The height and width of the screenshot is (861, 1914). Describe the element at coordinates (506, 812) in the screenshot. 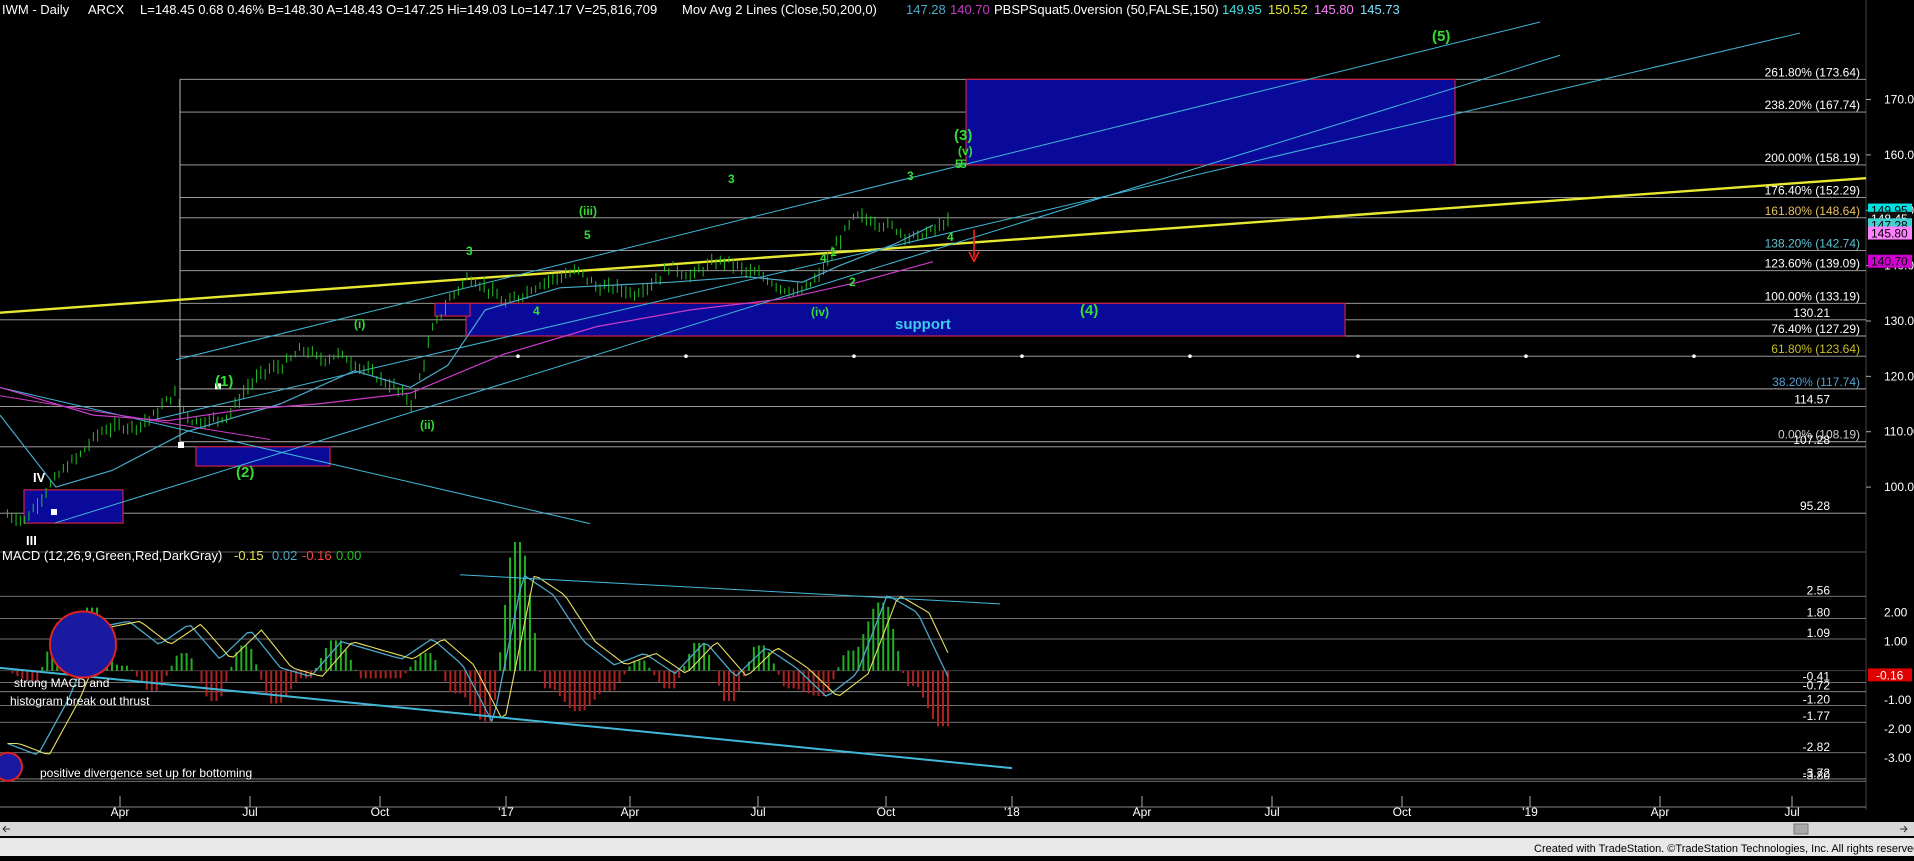

I see `time-axis-label: '17` at that location.